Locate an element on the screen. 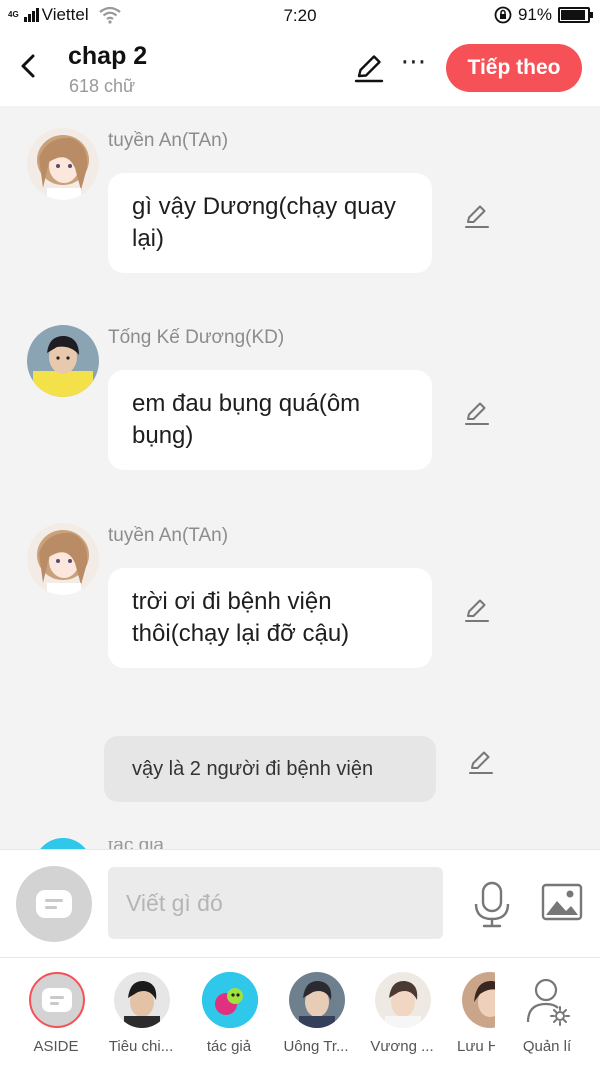 Image resolution: width=600 pixels, height=1067 pixels. character-aside: ASIDE is located at coordinates (56, 1016).